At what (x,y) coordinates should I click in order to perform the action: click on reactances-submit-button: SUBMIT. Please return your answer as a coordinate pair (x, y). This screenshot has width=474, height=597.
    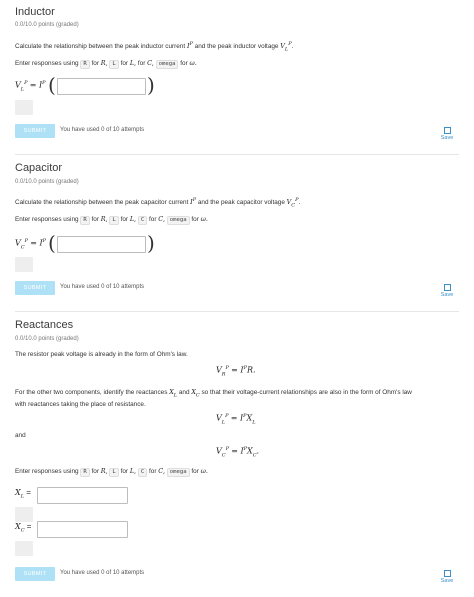
    Looking at the image, I should click on (35, 574).